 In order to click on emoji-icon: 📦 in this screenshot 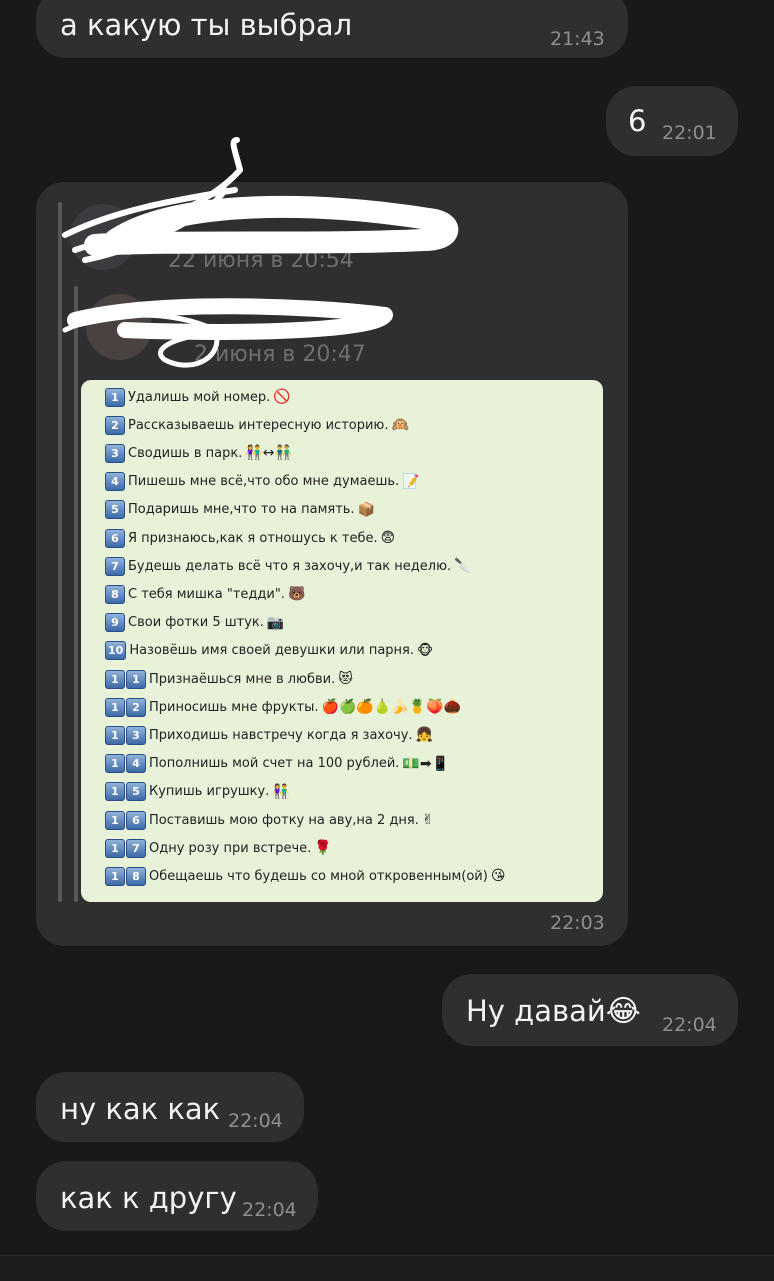, I will do `click(366, 509)`.